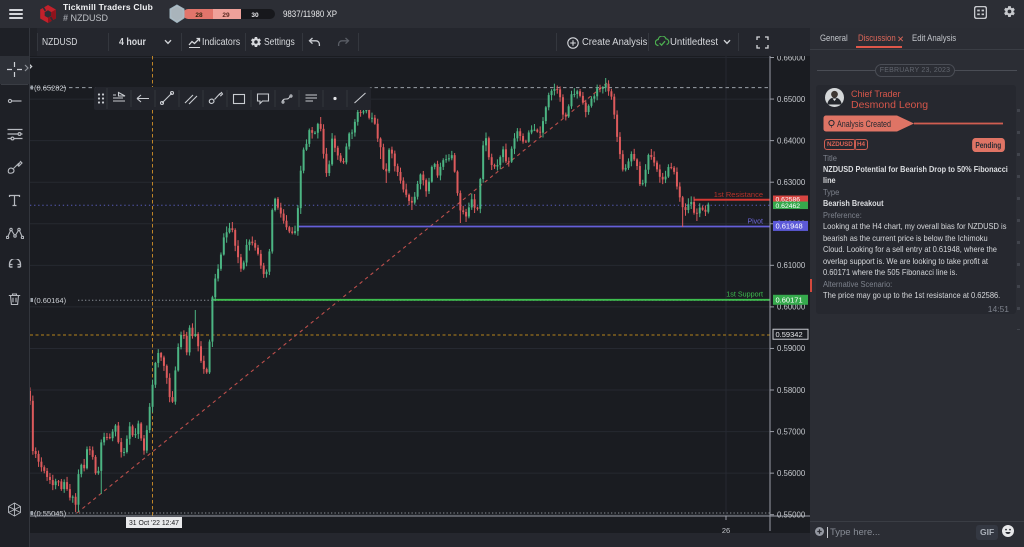 The width and height of the screenshot is (1024, 547). I want to click on svg-text: 26, so click(726, 530).